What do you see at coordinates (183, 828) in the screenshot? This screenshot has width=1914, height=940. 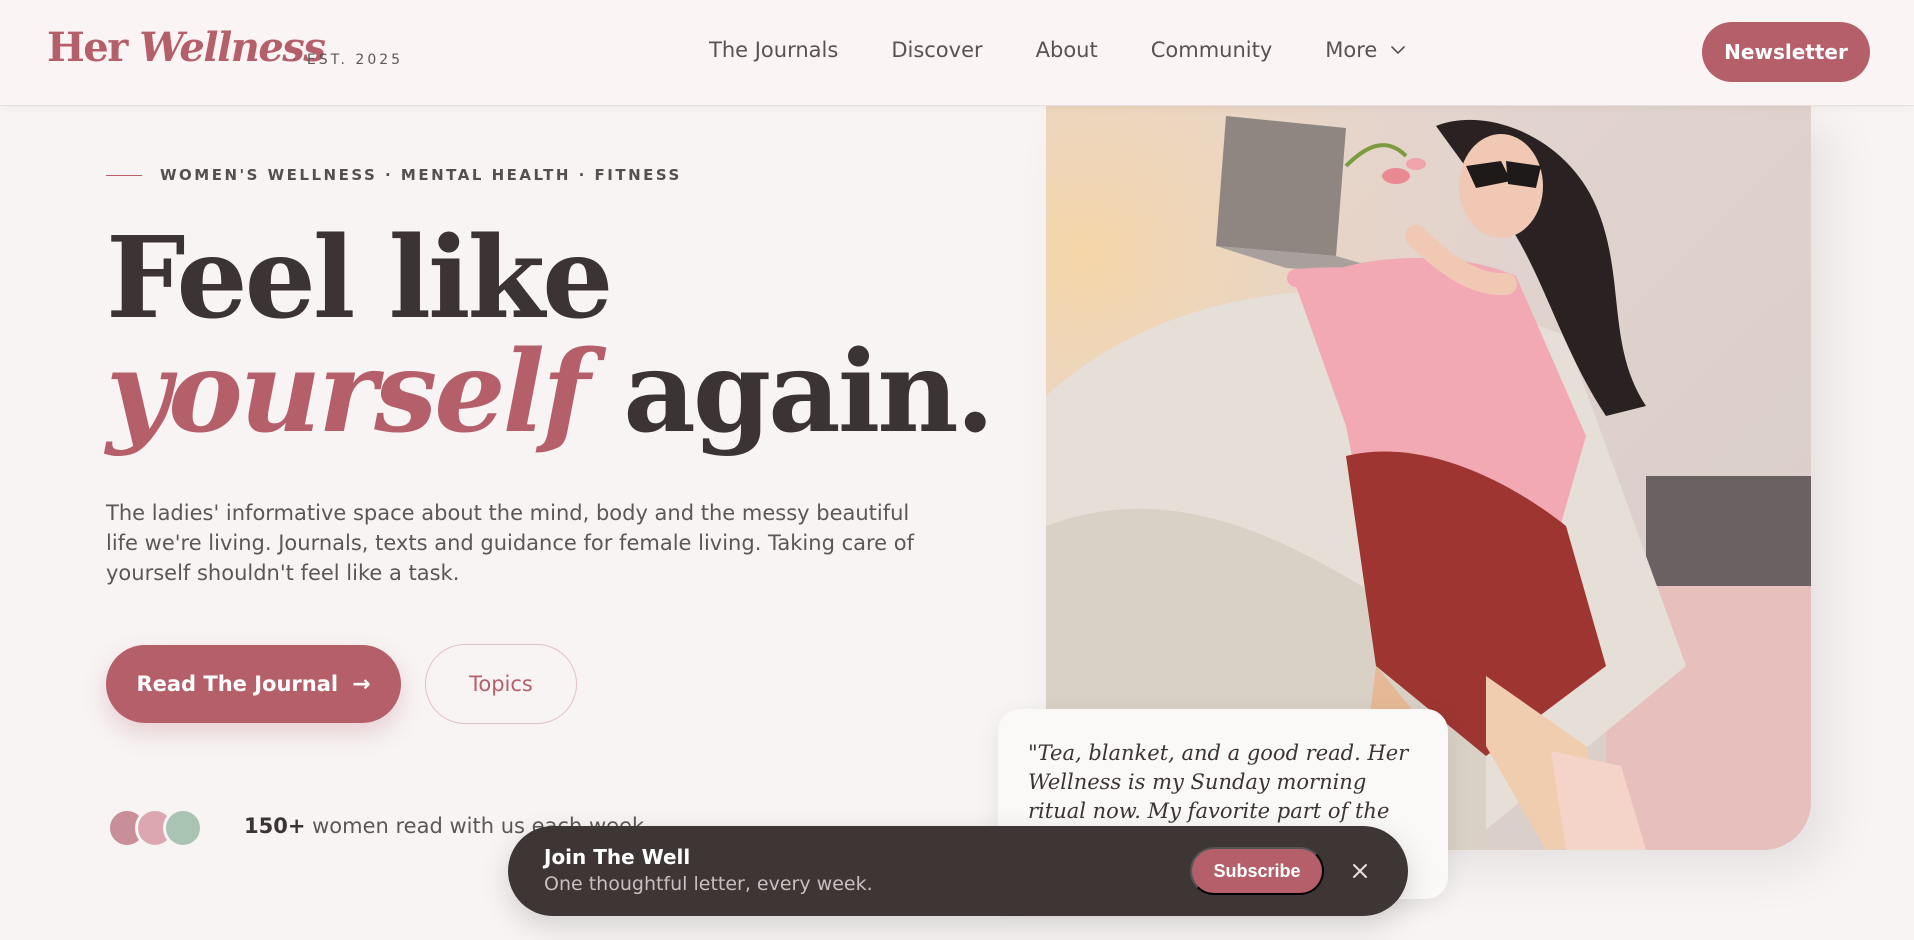 I see `avatar` at bounding box center [183, 828].